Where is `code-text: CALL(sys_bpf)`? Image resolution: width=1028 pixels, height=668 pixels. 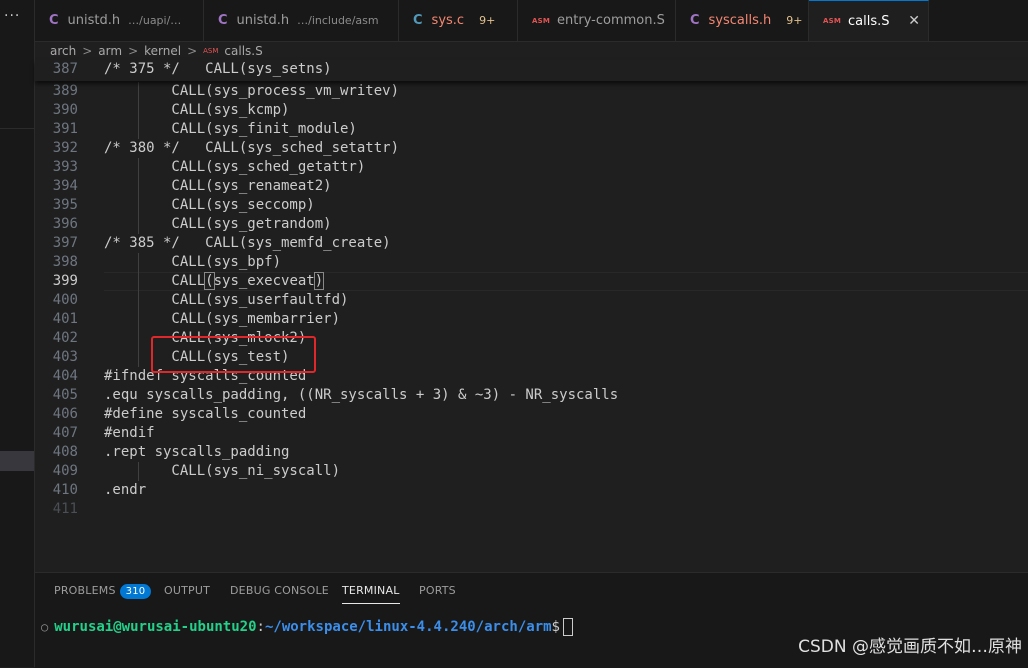 code-text: CALL(sys_bpf) is located at coordinates (193, 262).